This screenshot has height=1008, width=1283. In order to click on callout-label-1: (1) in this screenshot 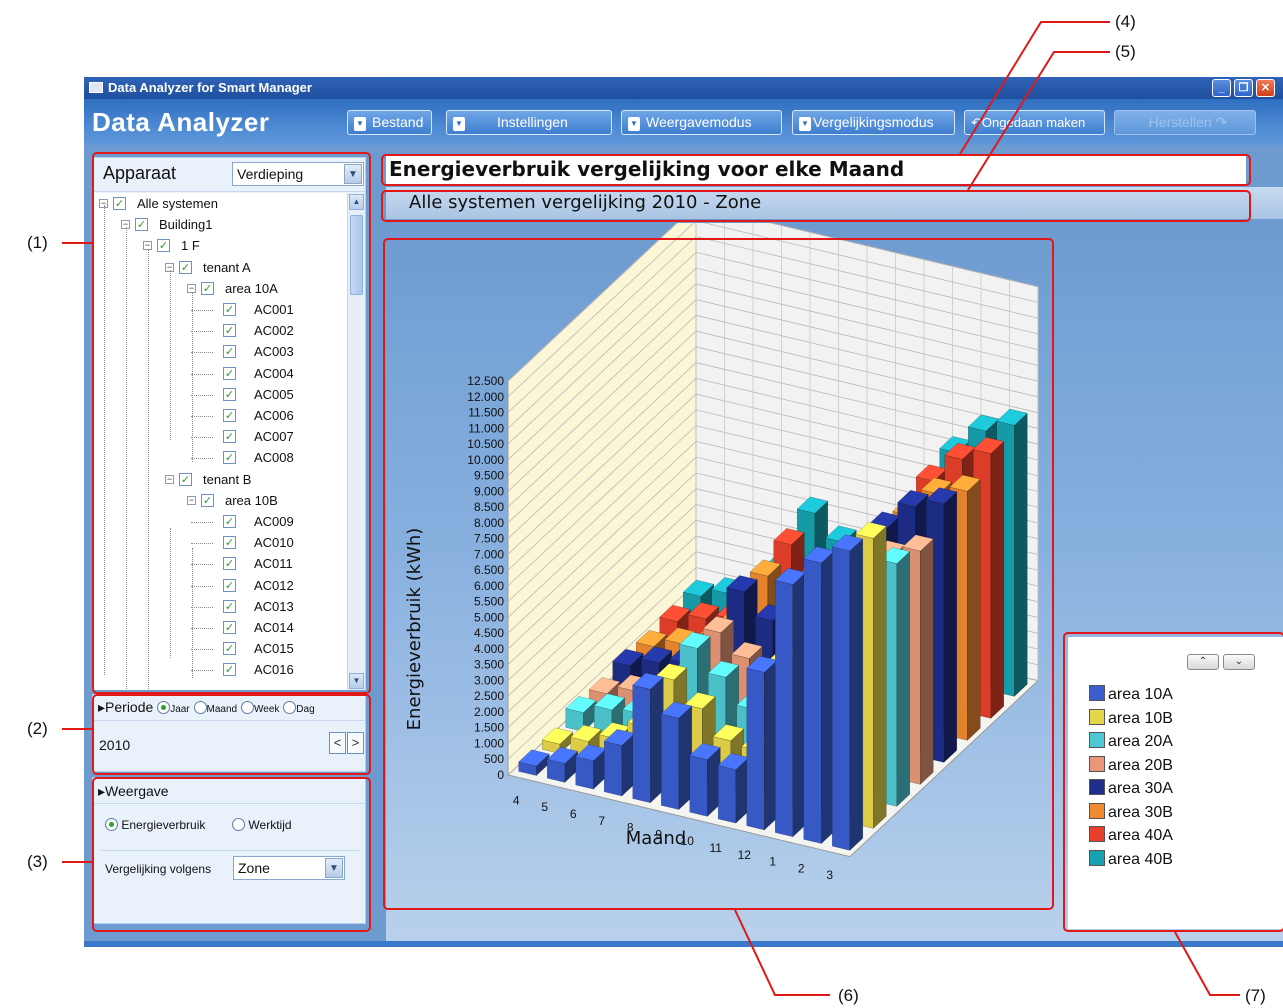, I will do `click(37, 242)`.